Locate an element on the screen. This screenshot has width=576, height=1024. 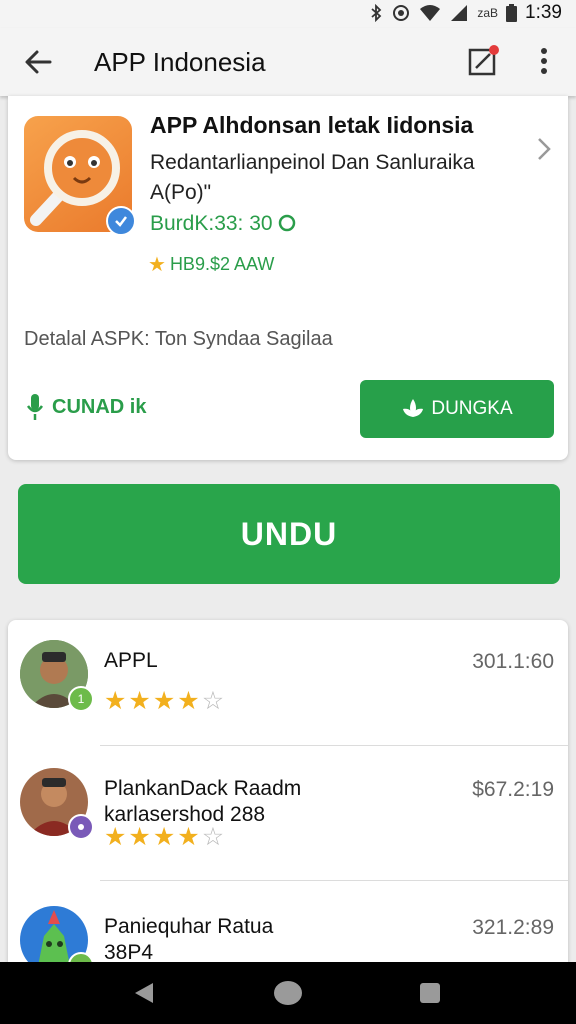
chevron-right-icon is located at coordinates (544, 149).